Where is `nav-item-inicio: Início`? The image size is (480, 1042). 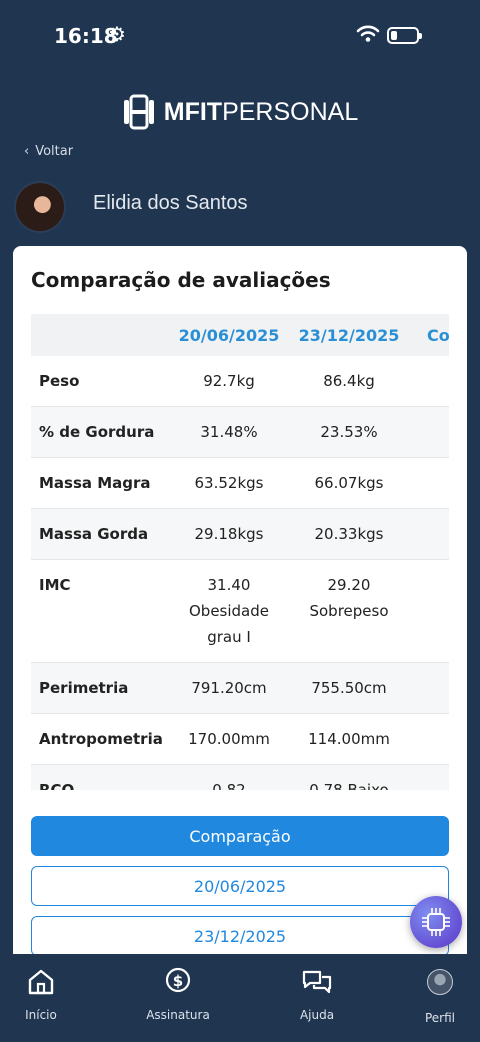 nav-item-inicio: Início is located at coordinates (43, 994).